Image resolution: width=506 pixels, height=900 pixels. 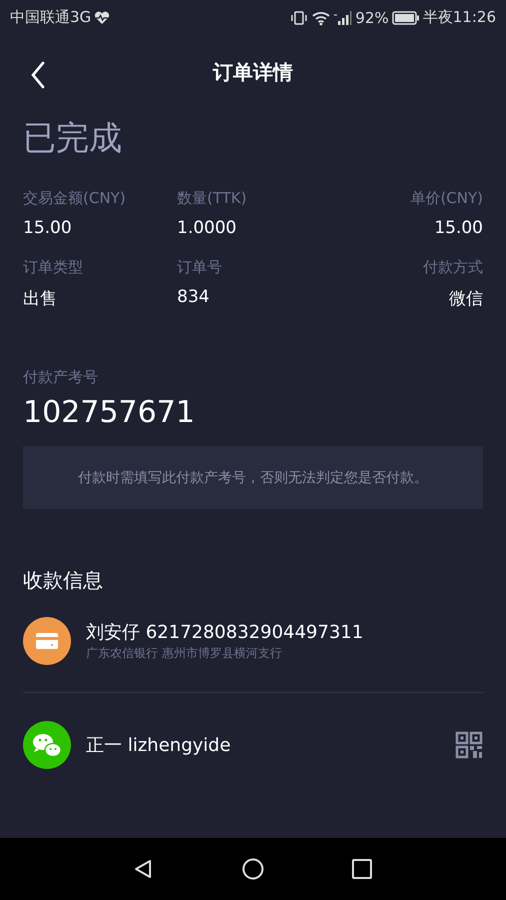 What do you see at coordinates (73, 138) in the screenshot?
I see `order-status: 已完成` at bounding box center [73, 138].